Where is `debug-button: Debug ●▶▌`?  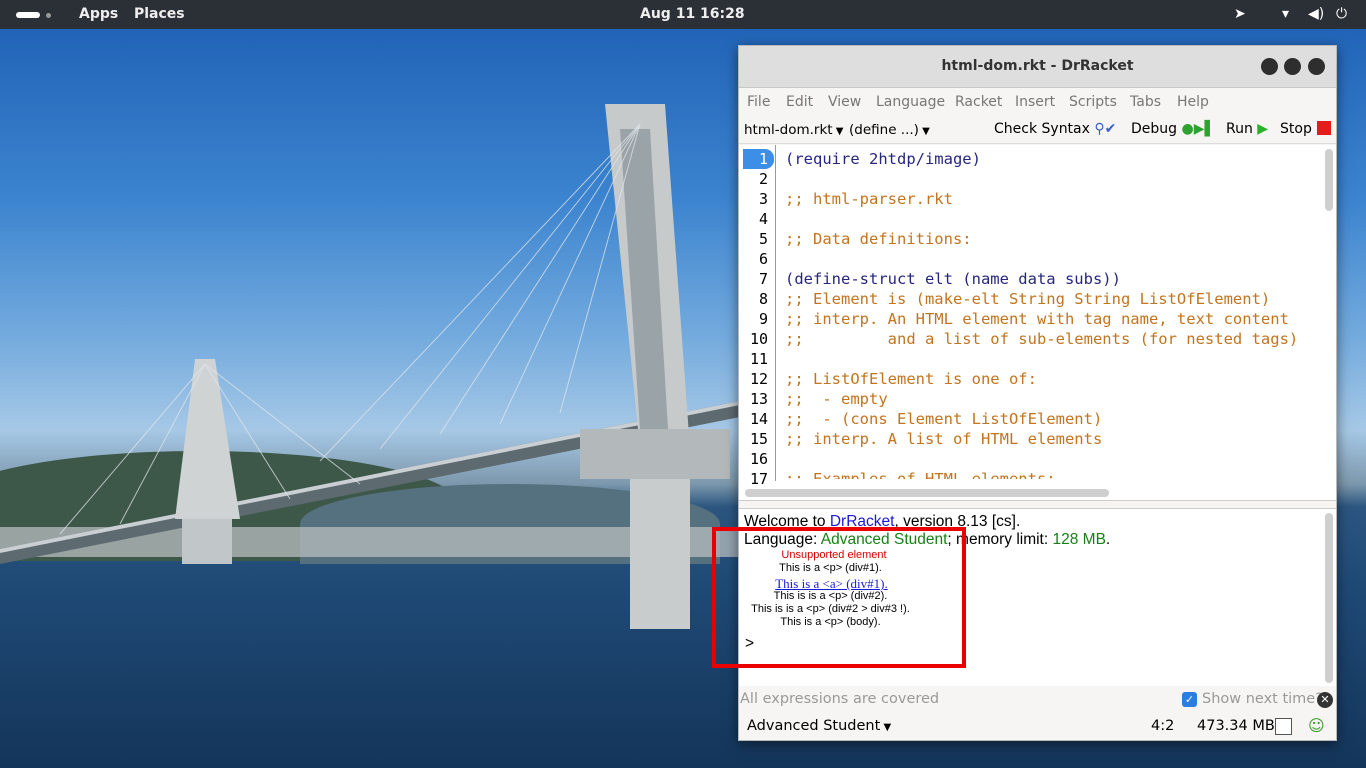
debug-button: Debug ●▶▌ is located at coordinates (1173, 129).